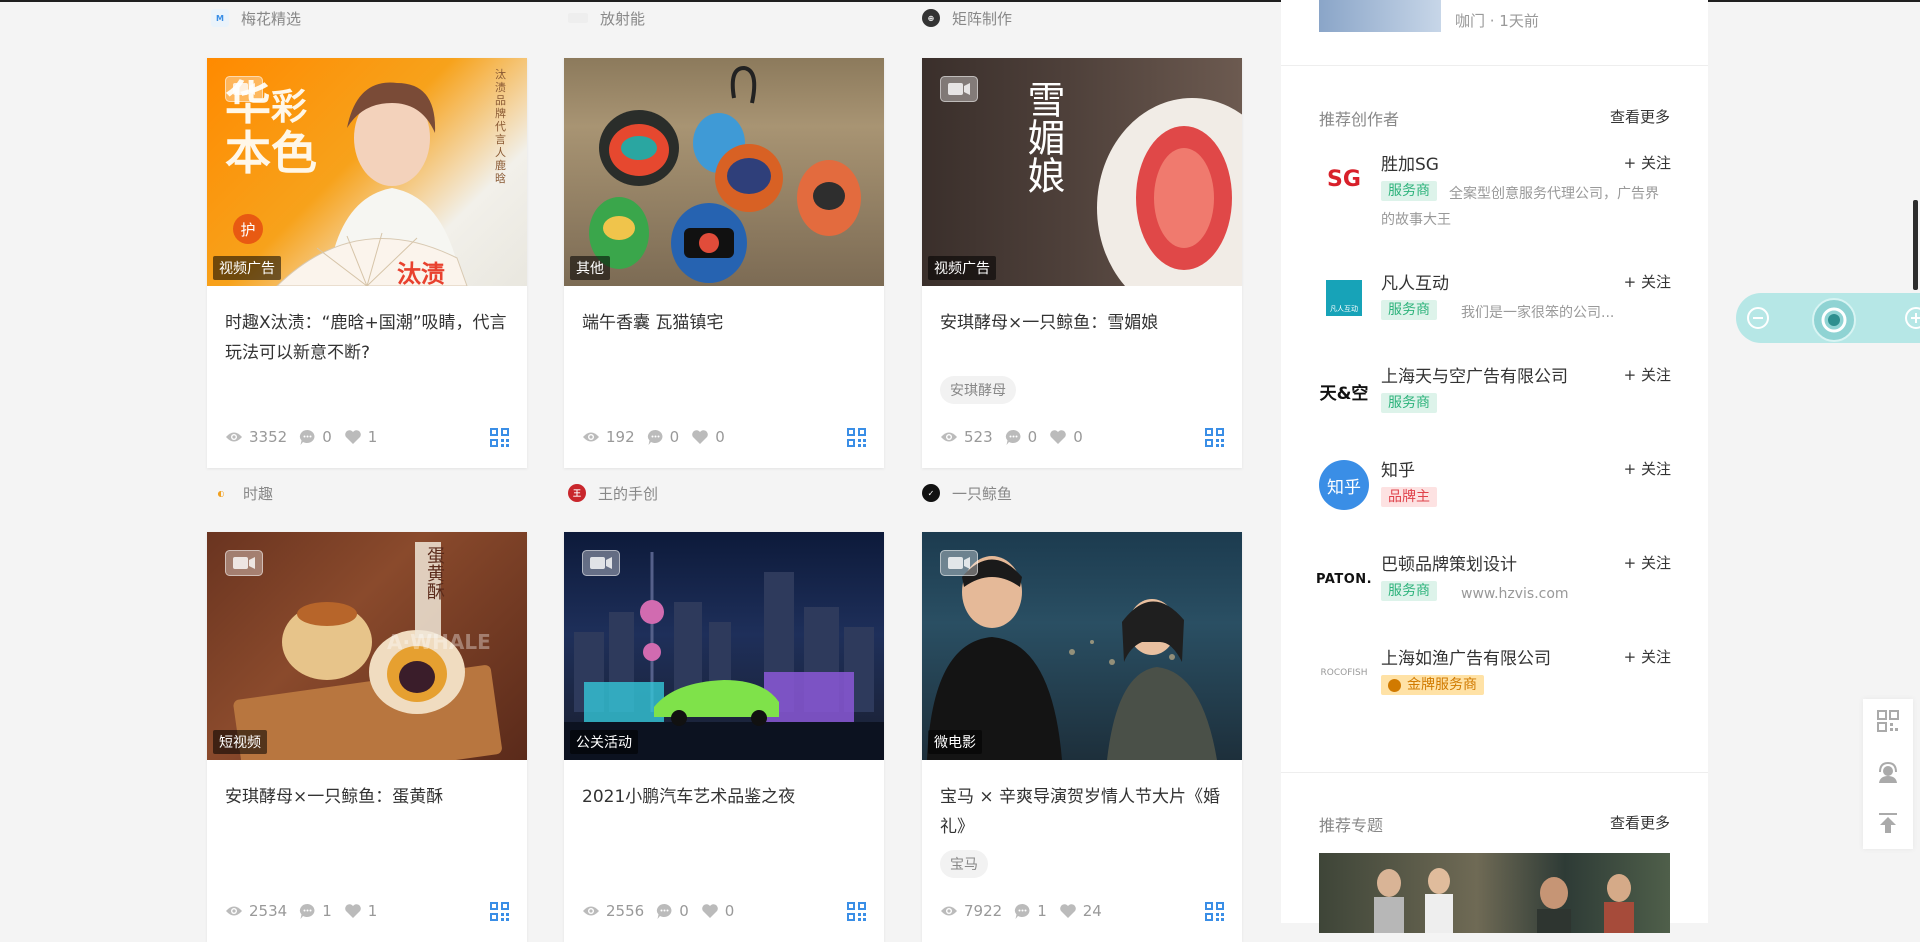 The width and height of the screenshot is (1920, 942). What do you see at coordinates (1380, 16) in the screenshot?
I see `recommended-article-thumbnail` at bounding box center [1380, 16].